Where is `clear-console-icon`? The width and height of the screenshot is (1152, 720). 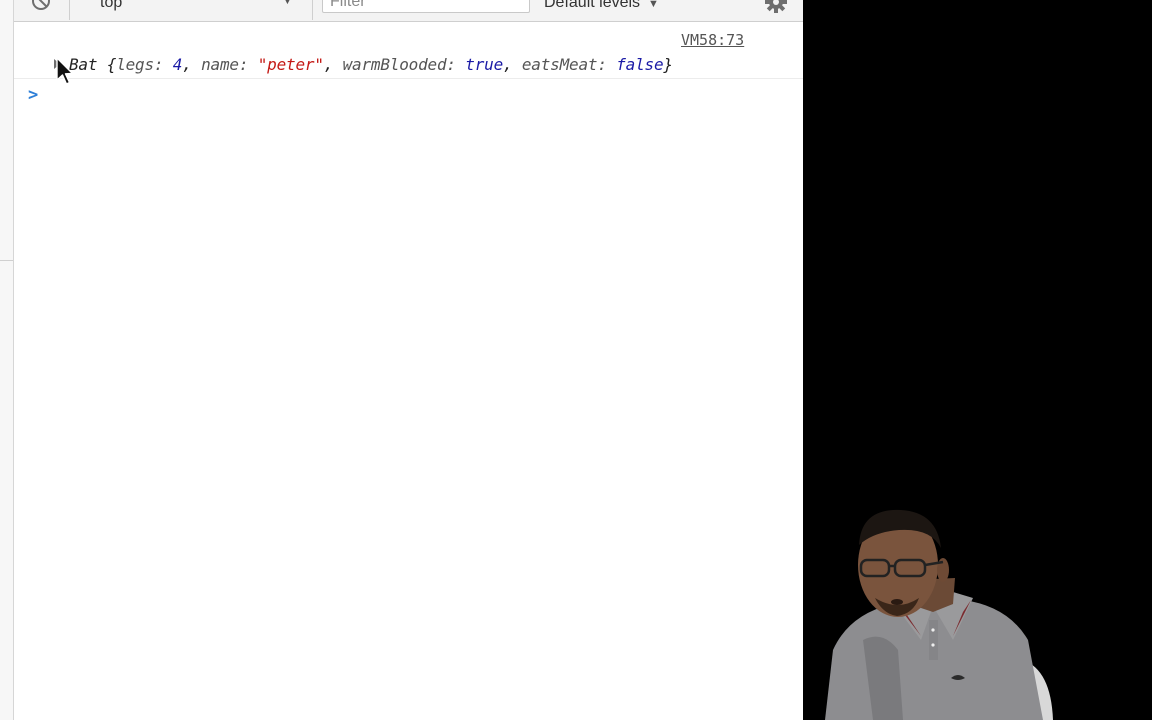 clear-console-icon is located at coordinates (41, 6).